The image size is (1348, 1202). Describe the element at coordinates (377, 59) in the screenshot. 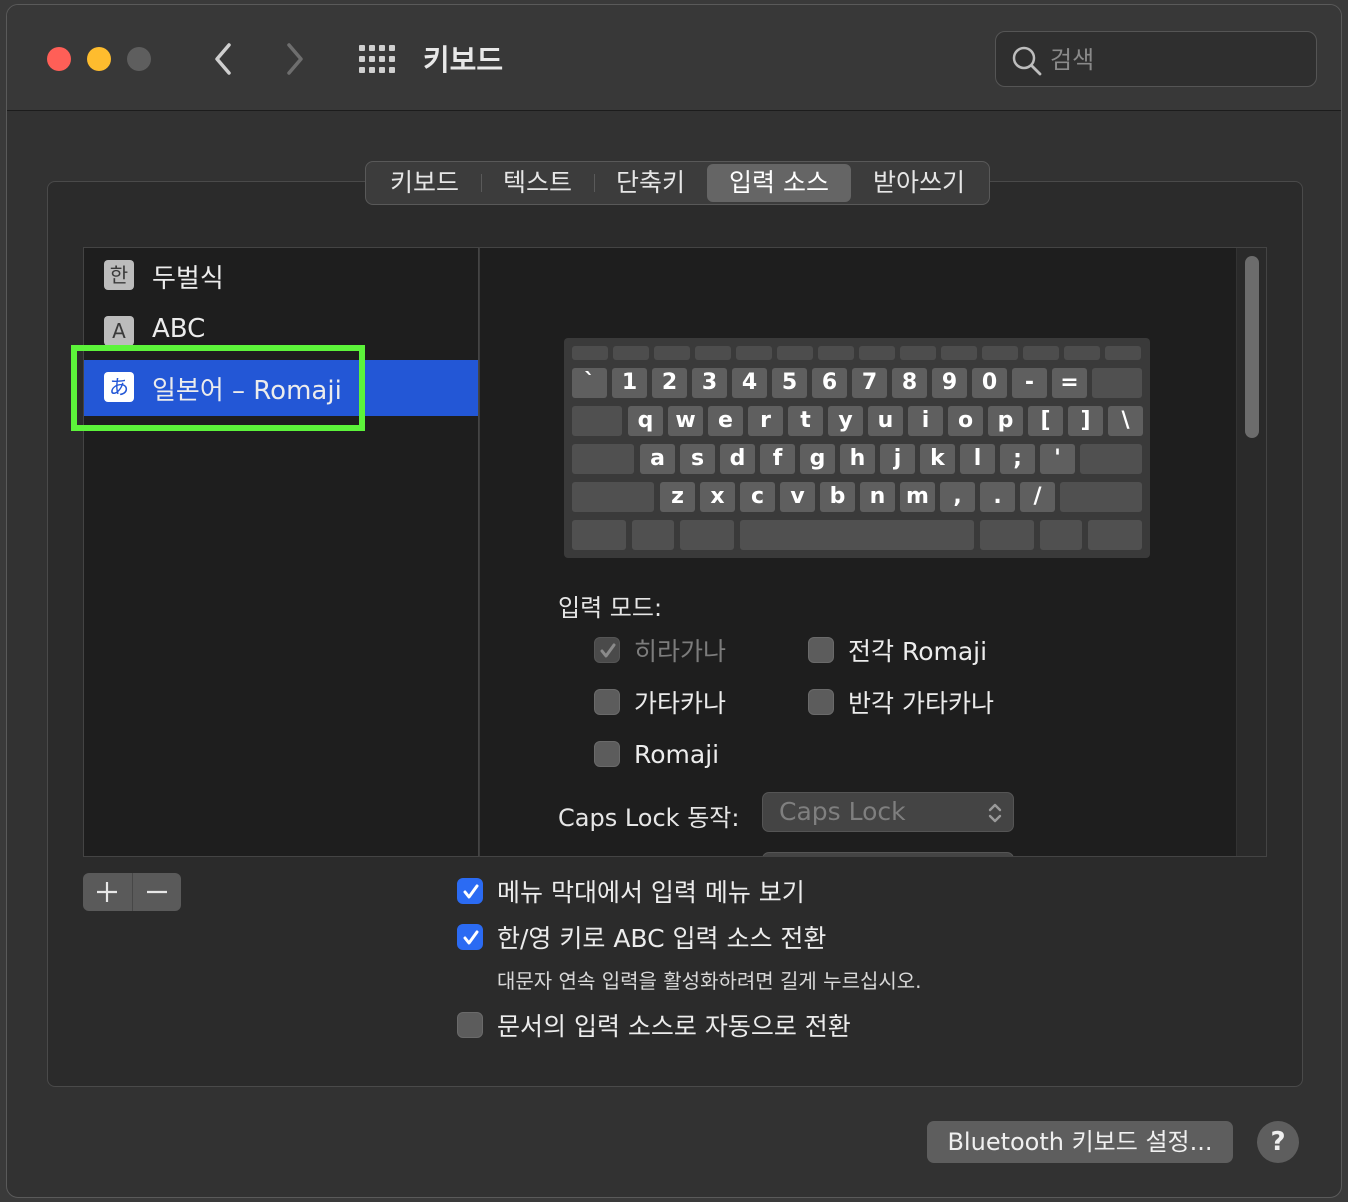

I see `show-all-grid-icon` at that location.